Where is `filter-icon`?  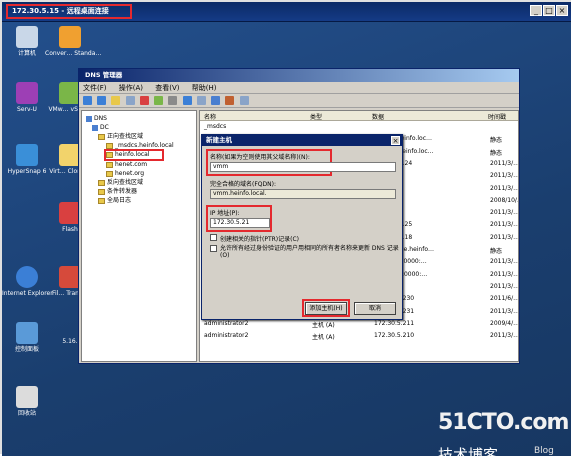 filter-icon is located at coordinates (244, 100).